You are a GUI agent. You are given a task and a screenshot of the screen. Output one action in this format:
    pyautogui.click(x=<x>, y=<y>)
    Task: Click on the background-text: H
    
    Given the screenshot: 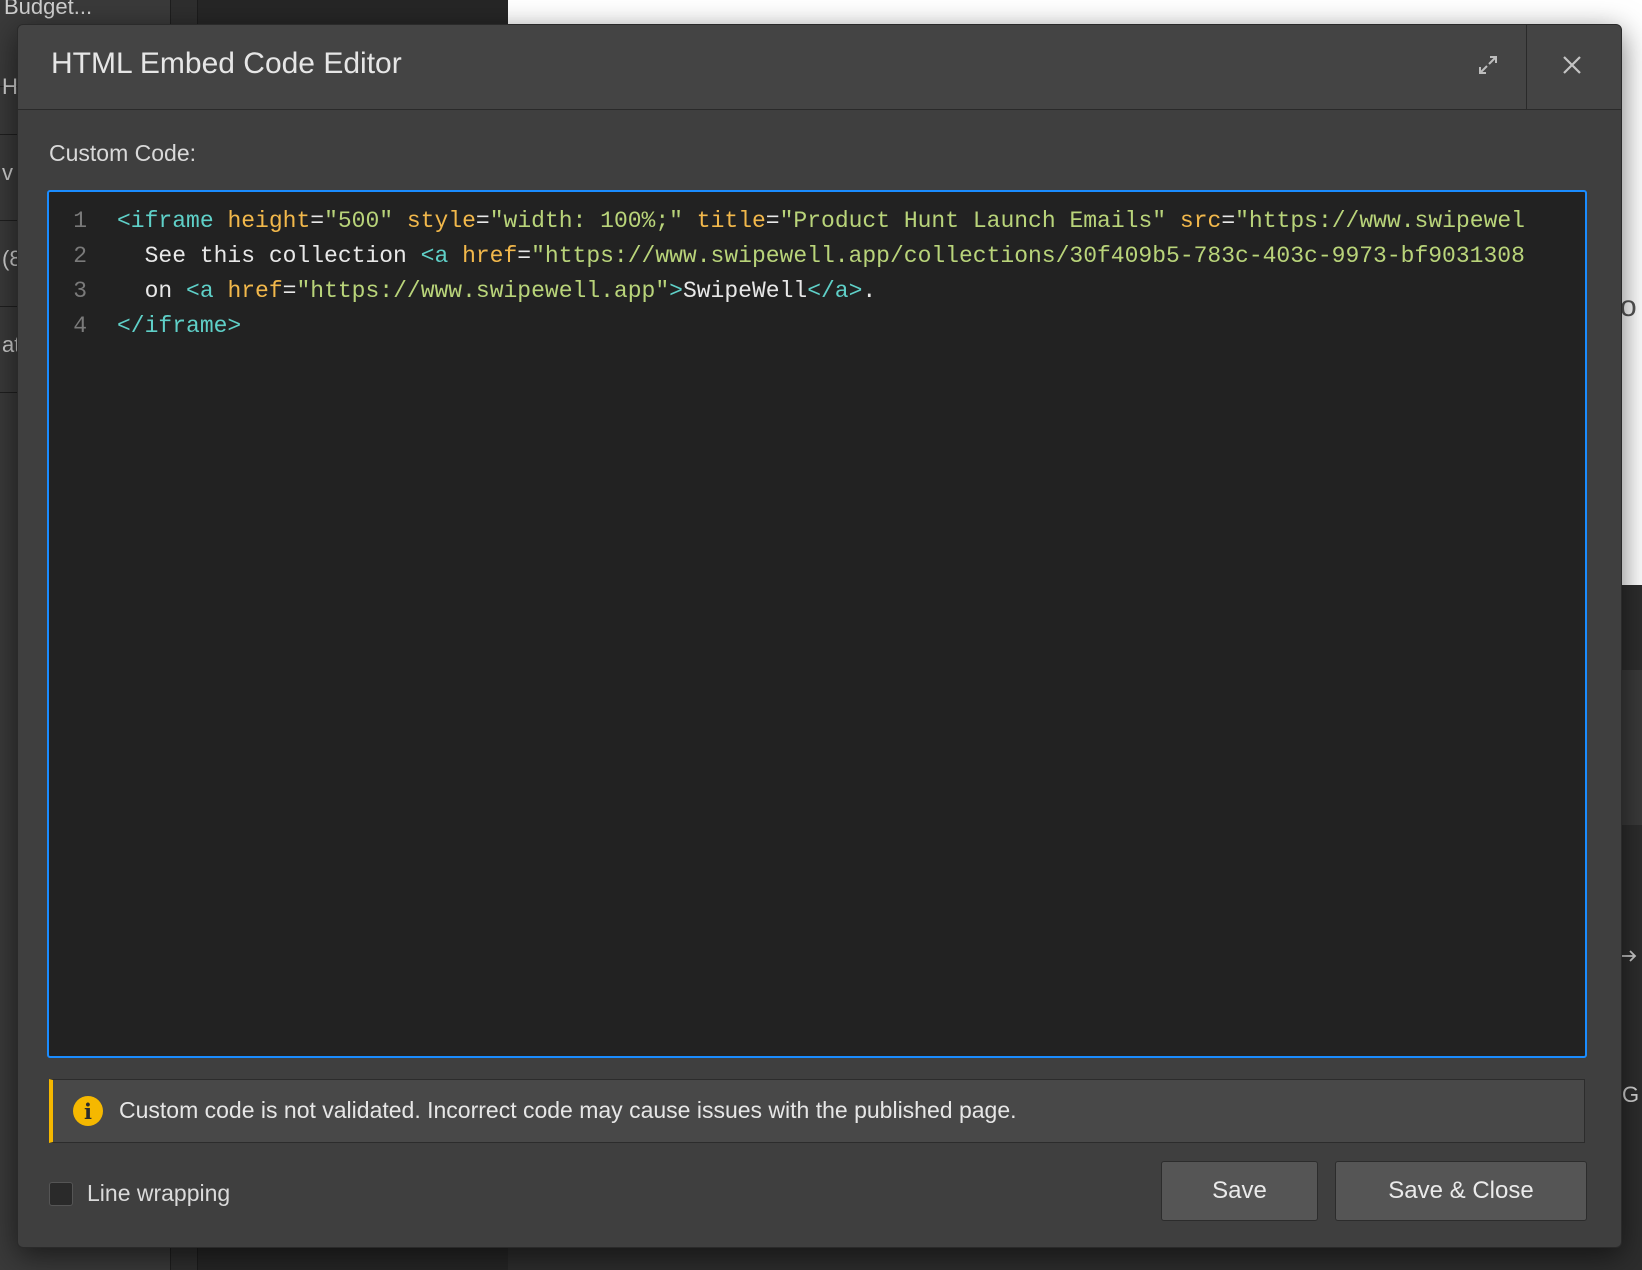 What is the action you would take?
    pyautogui.click(x=10, y=86)
    